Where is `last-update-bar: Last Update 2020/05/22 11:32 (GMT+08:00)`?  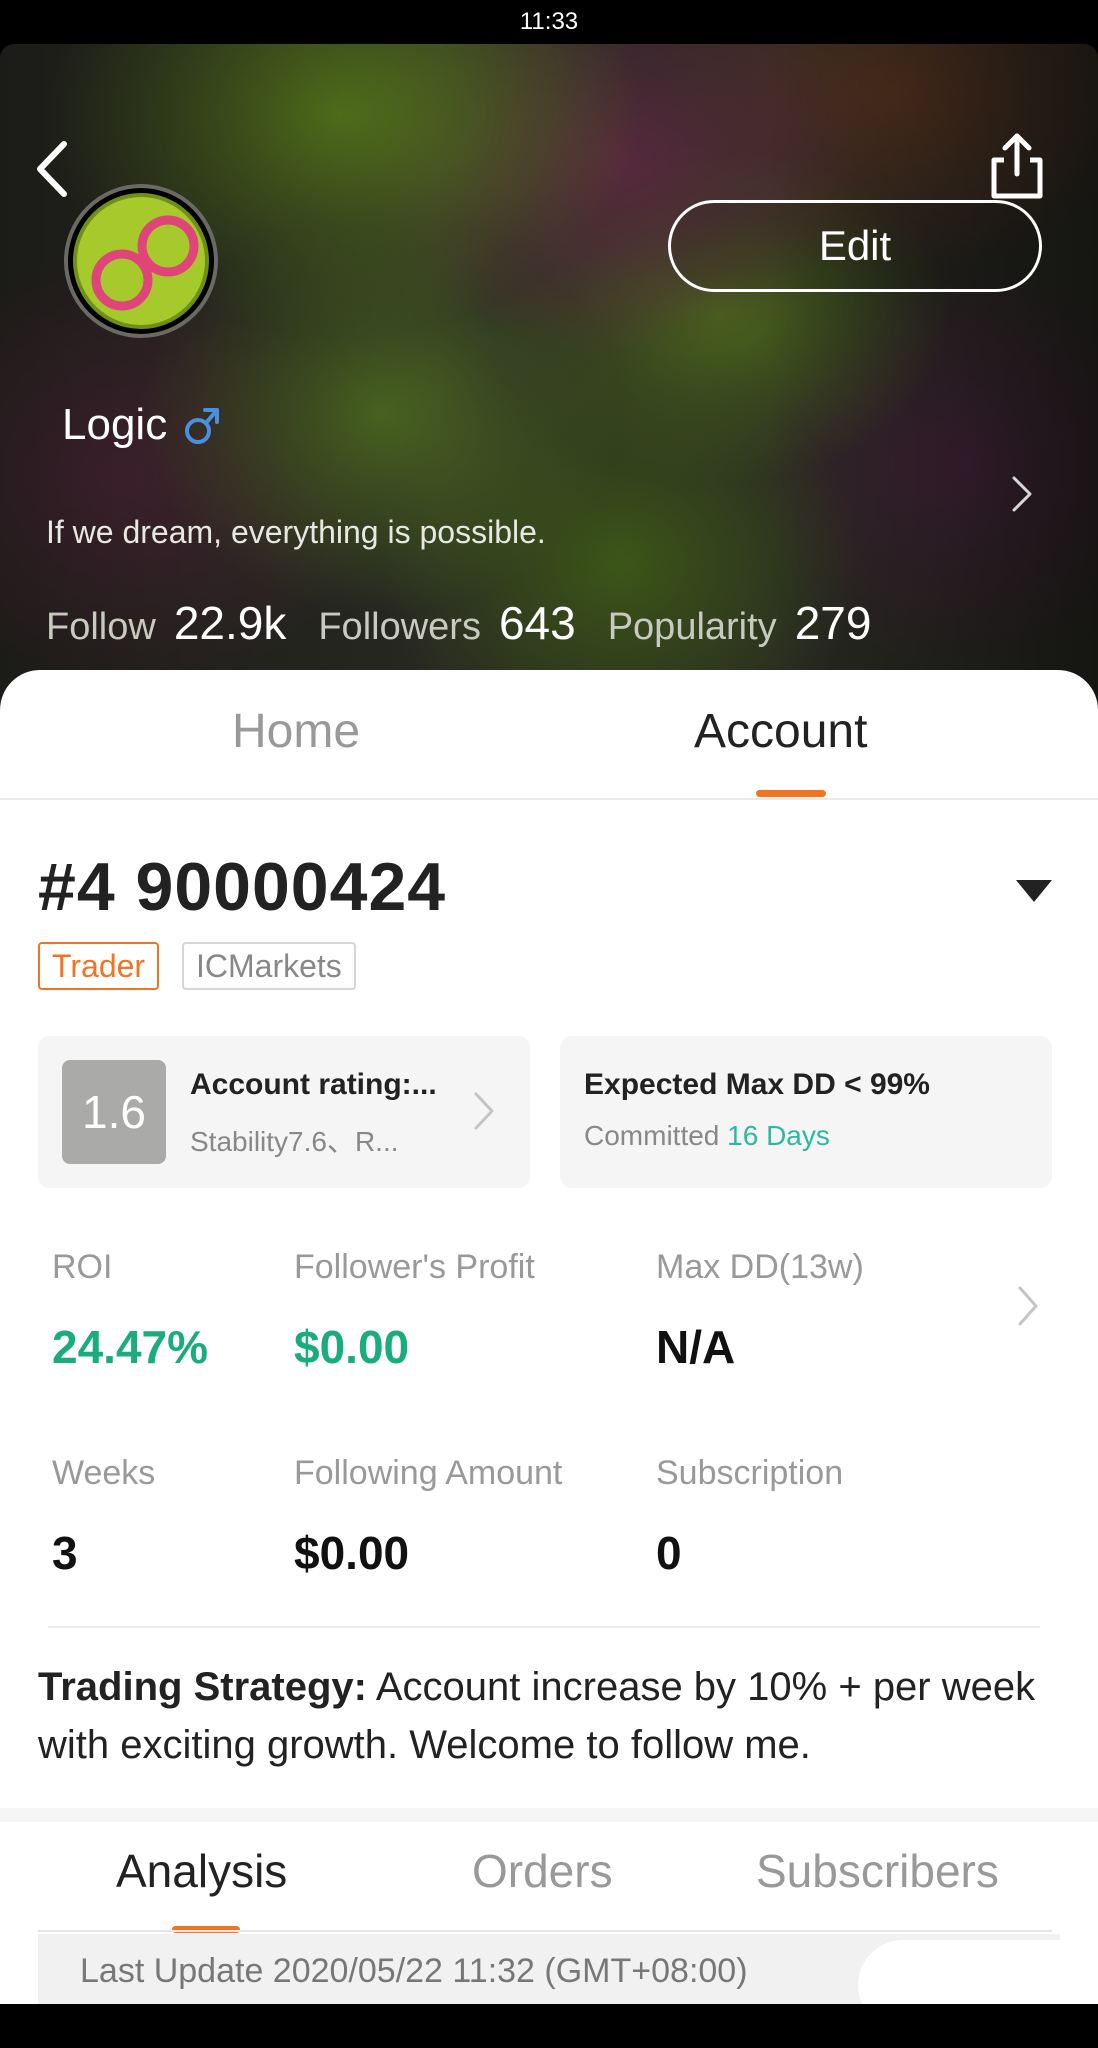 last-update-bar: Last Update 2020/05/22 11:32 (GMT+08:00) is located at coordinates (558, 1969).